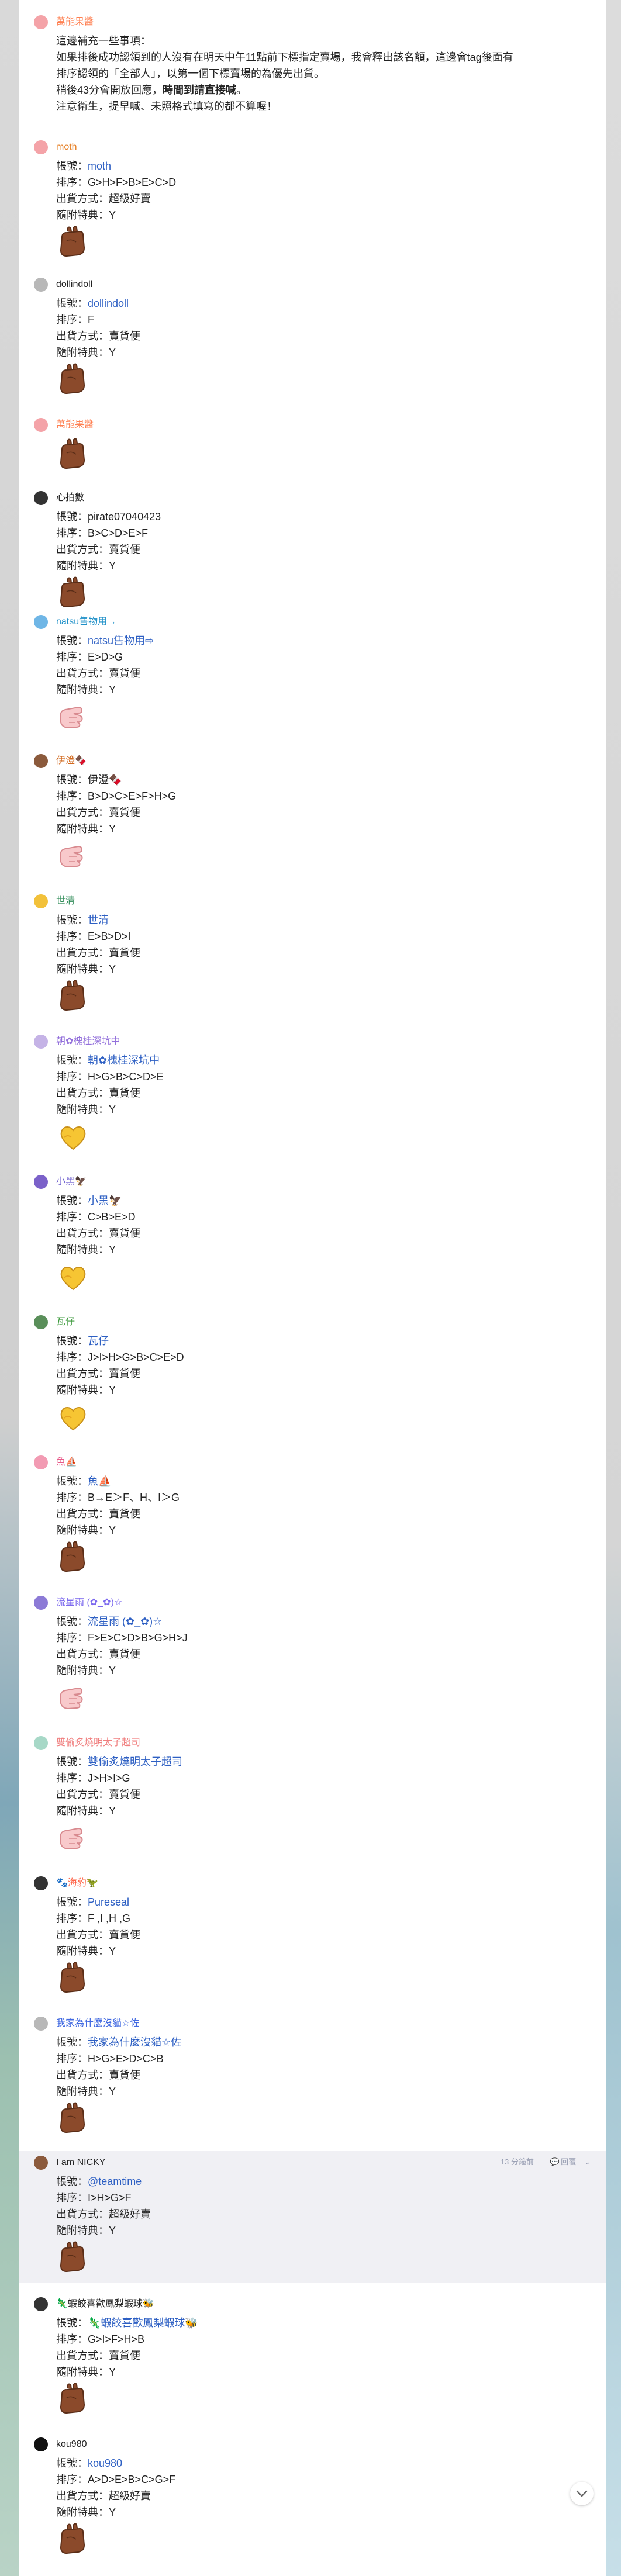 Image resolution: width=621 pixels, height=2576 pixels. I want to click on message-field: 帳號：雙偷炙燒明太子超司, so click(119, 1762).